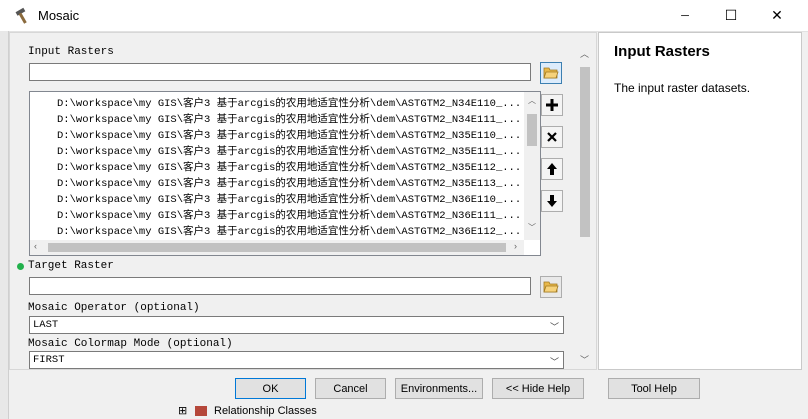 This screenshot has width=808, height=419. Describe the element at coordinates (662, 51) in the screenshot. I see `help-title: Input Rasters` at that location.